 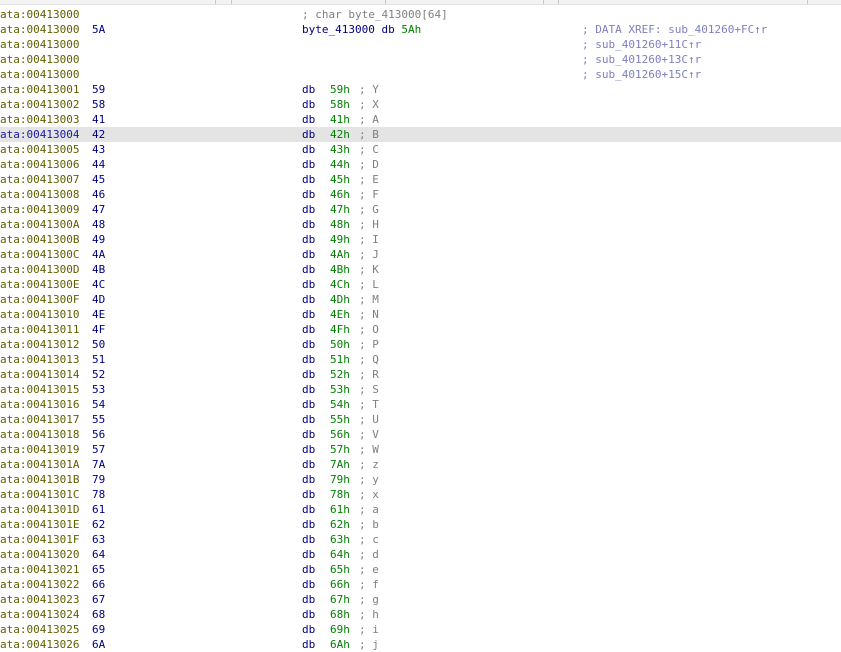 What do you see at coordinates (99, 524) in the screenshot?
I see `line-byte: 62` at bounding box center [99, 524].